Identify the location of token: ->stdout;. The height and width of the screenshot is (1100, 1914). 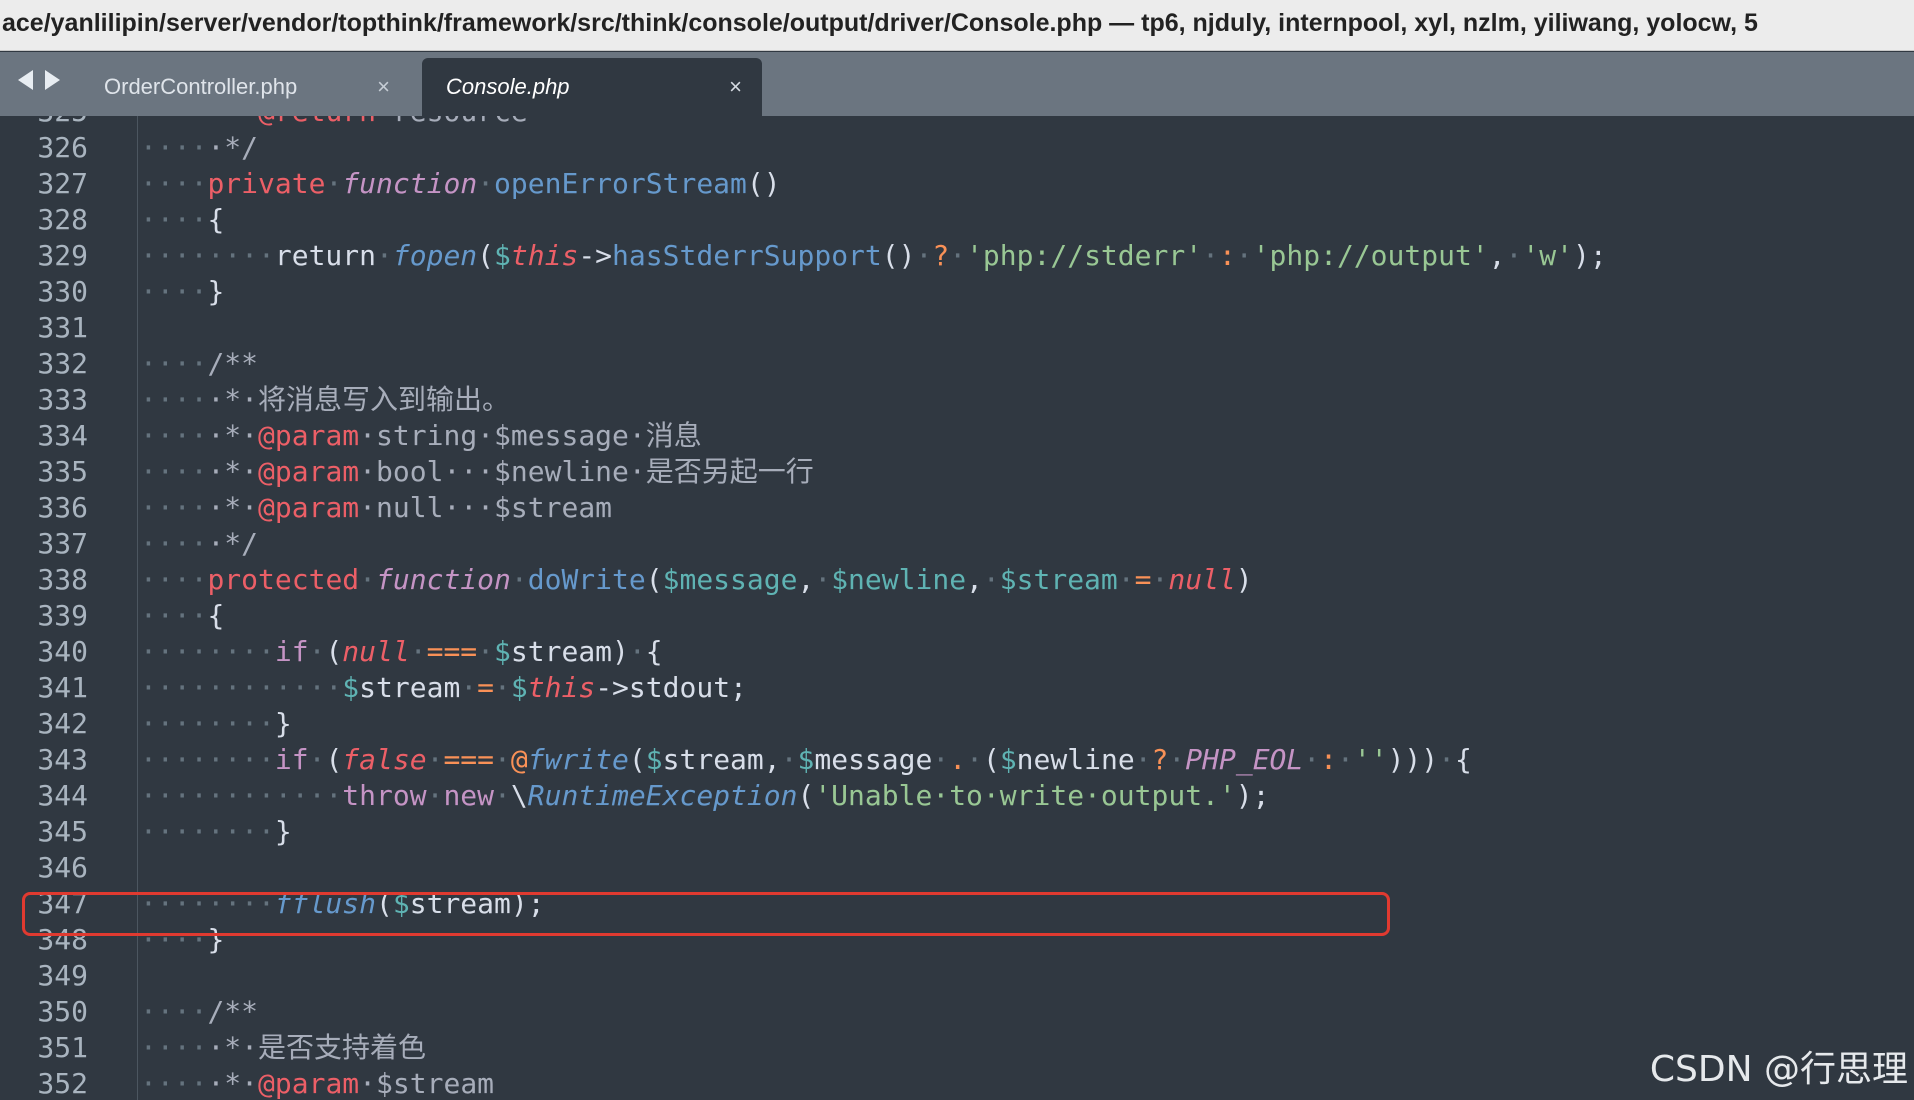
(671, 687).